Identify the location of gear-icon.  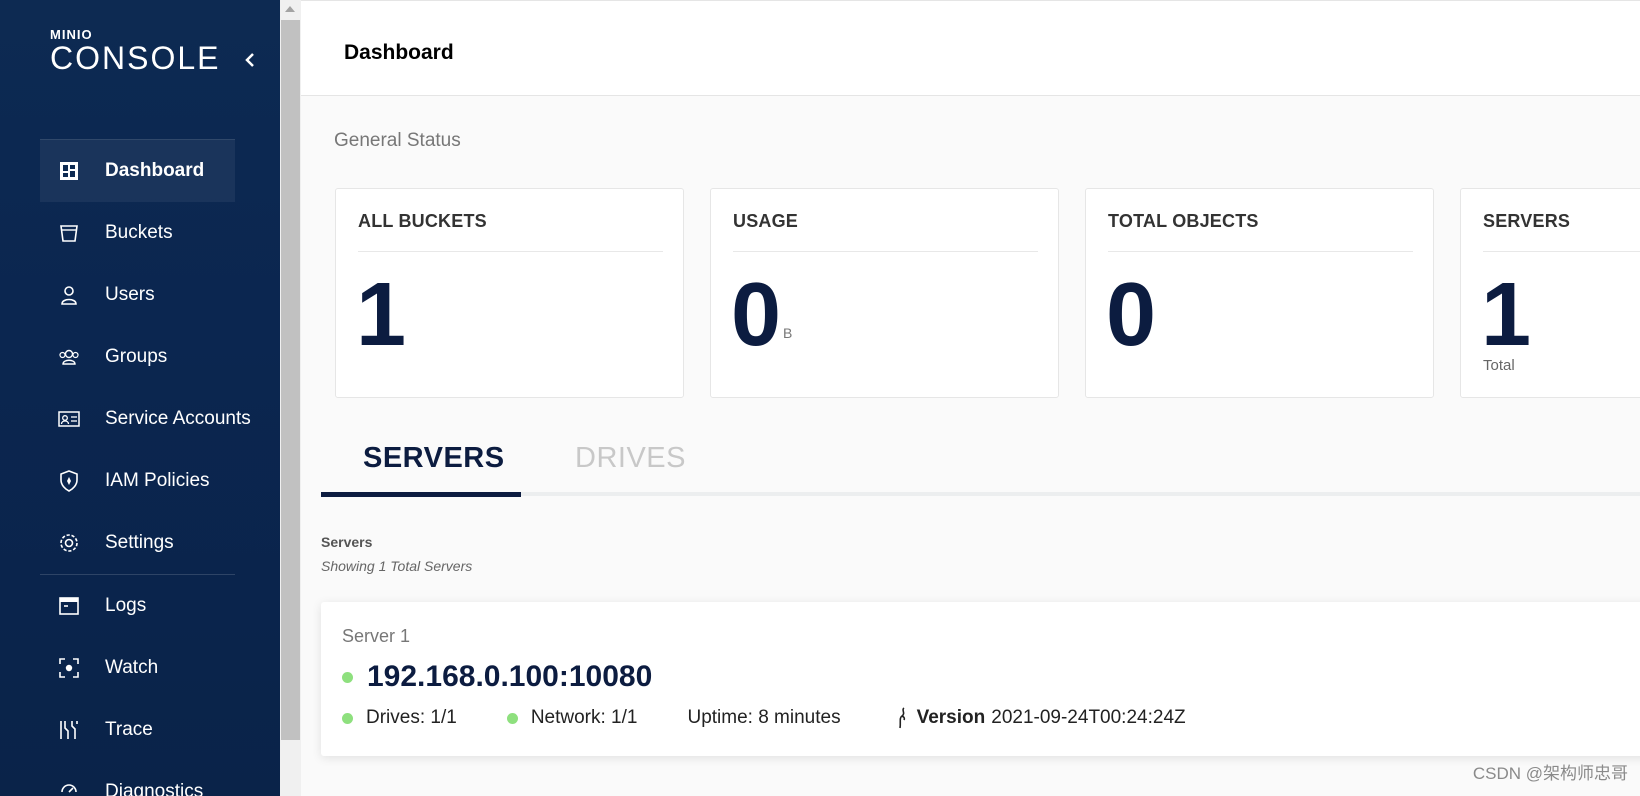
(69, 543).